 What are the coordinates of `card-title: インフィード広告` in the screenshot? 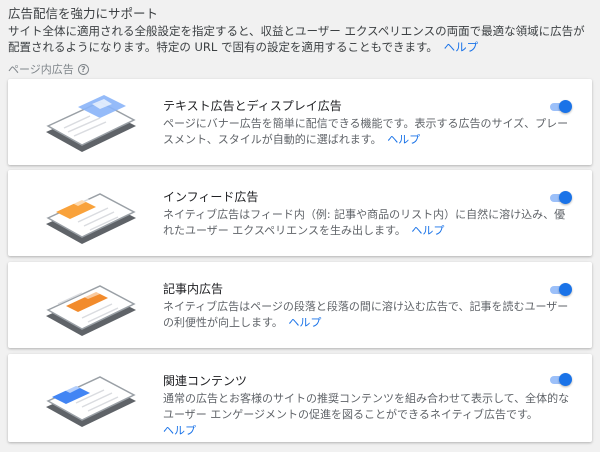 It's located at (211, 197).